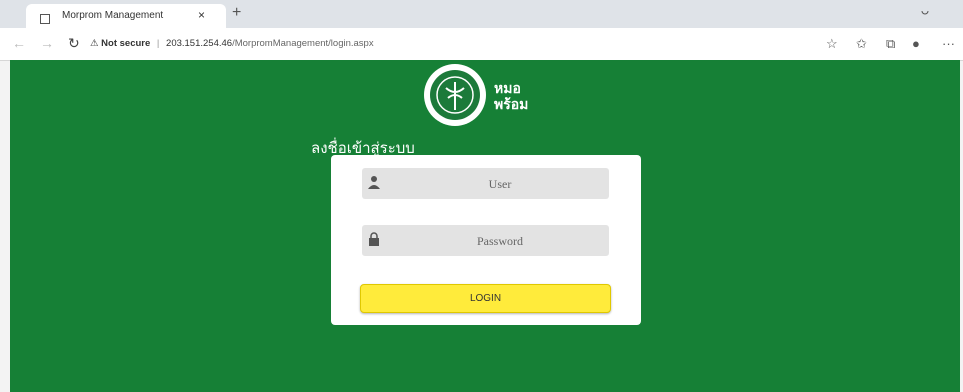  Describe the element at coordinates (126, 43) in the screenshot. I see `not-secure-label: Not secure` at that location.